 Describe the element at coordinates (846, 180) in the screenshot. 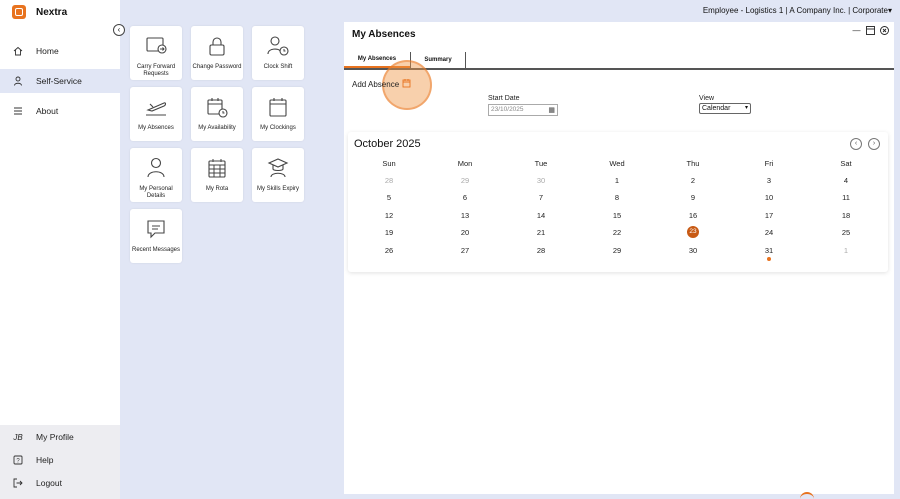

I see `calendar-day: 4` at that location.